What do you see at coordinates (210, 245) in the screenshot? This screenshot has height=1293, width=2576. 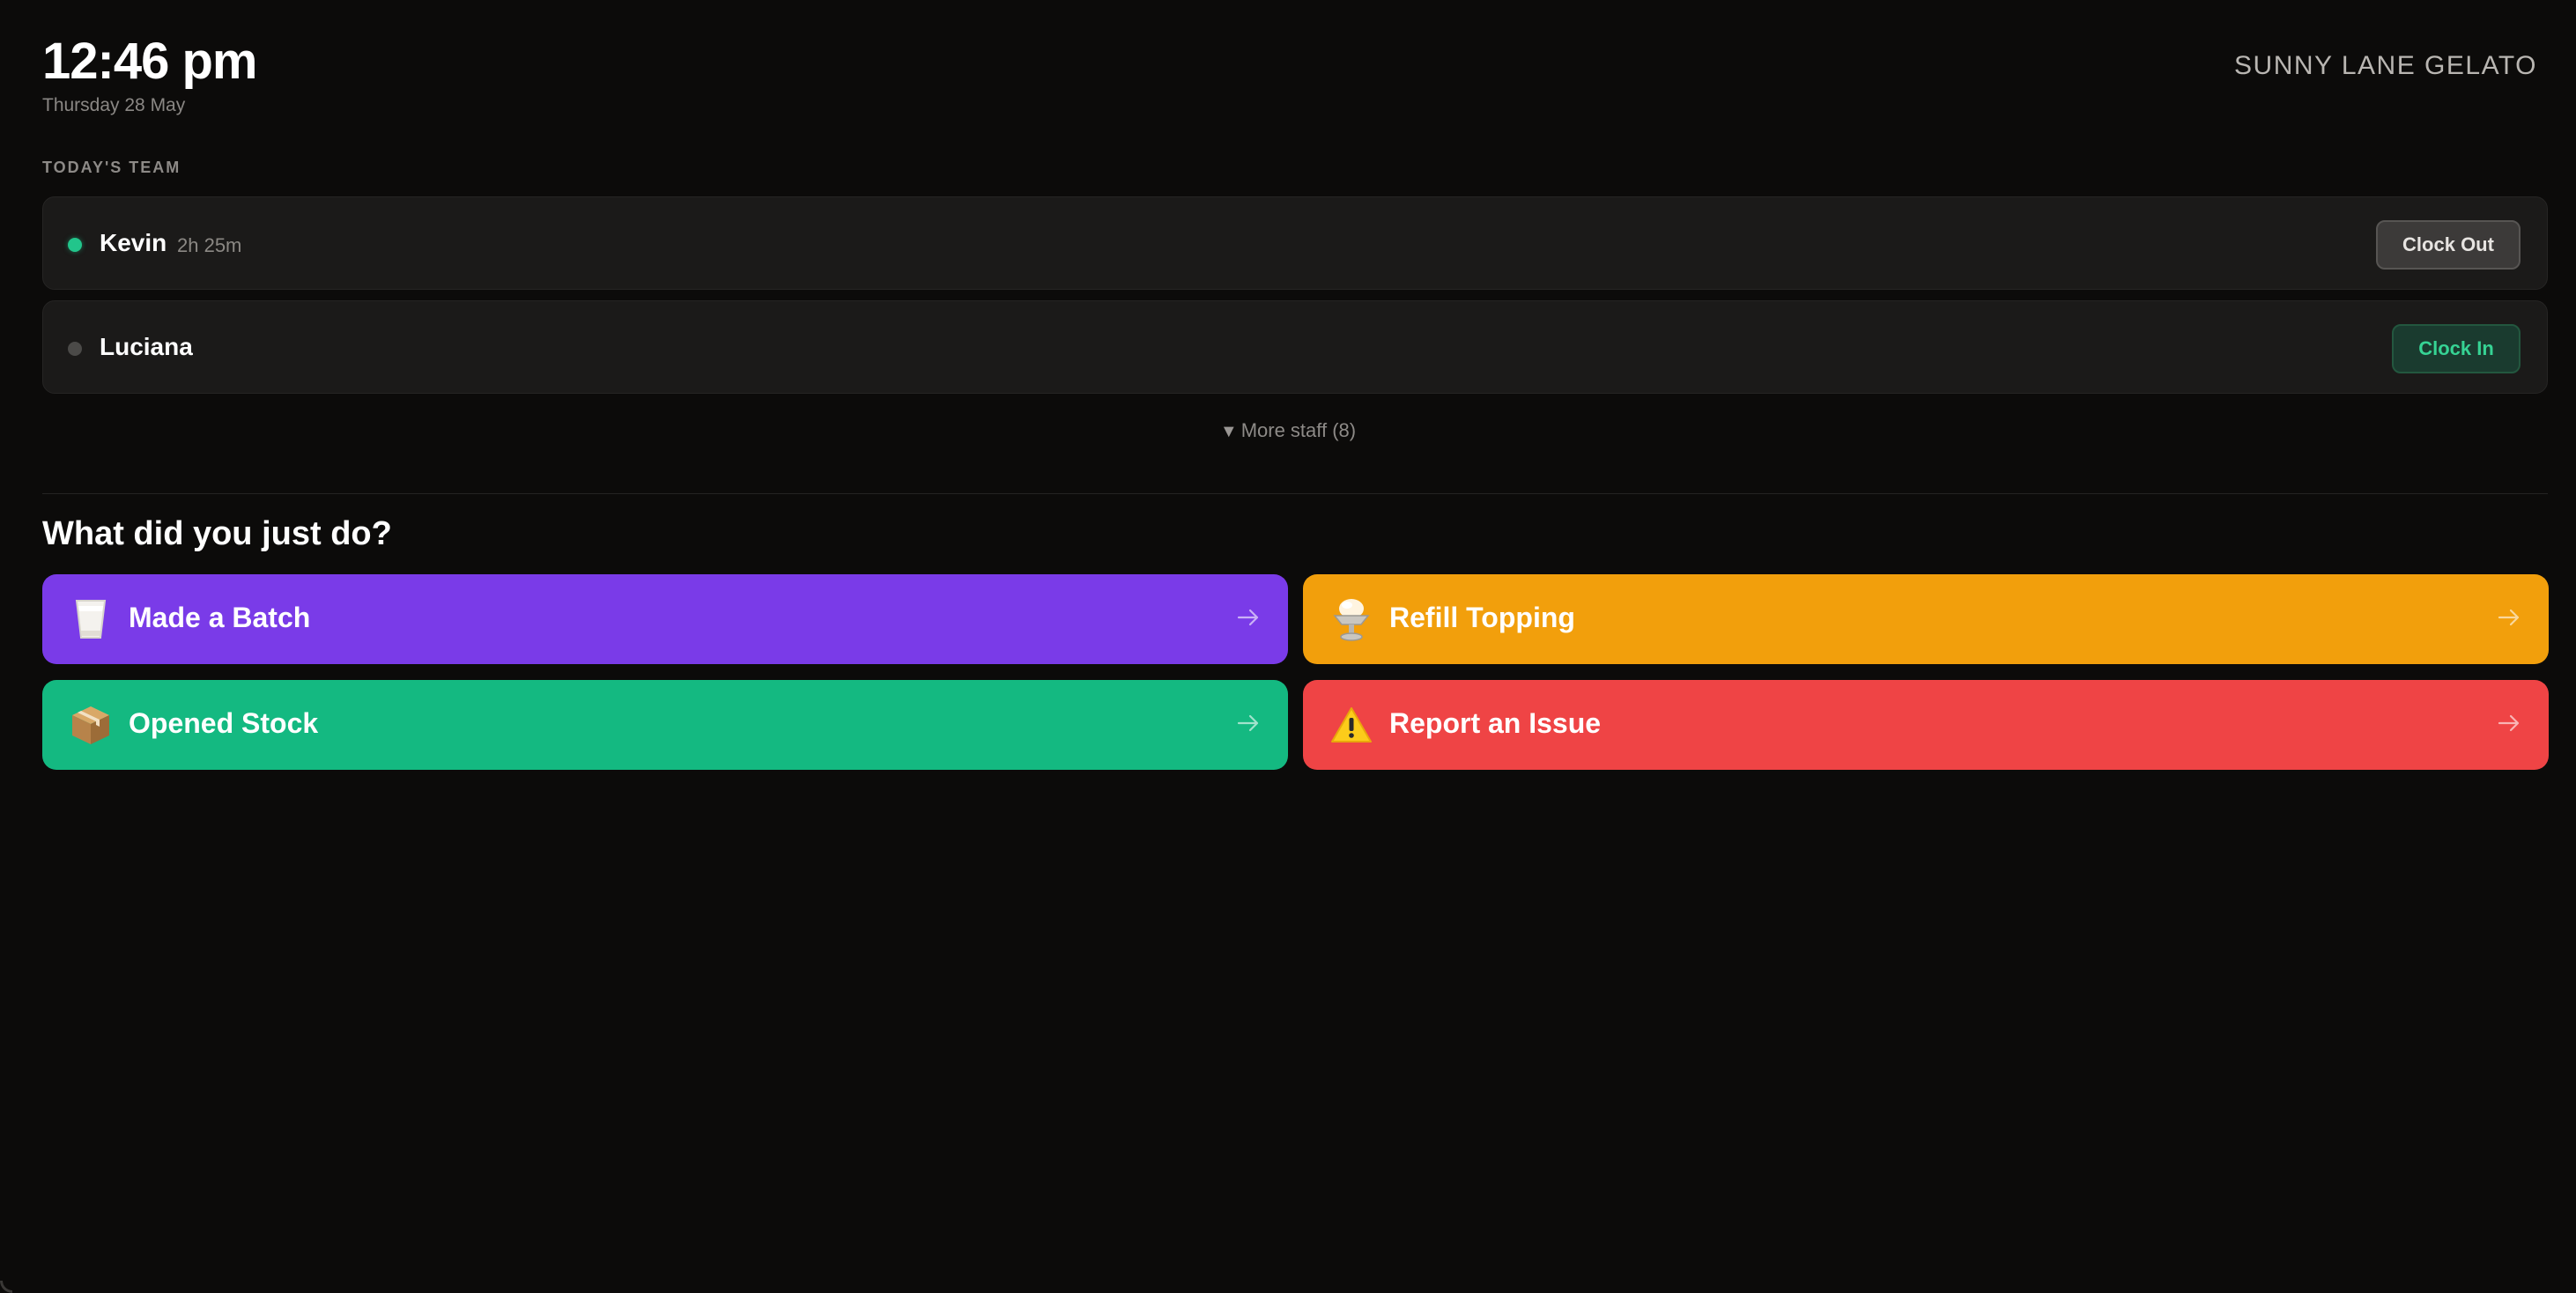 I see `staff-duration: 2h 25m` at bounding box center [210, 245].